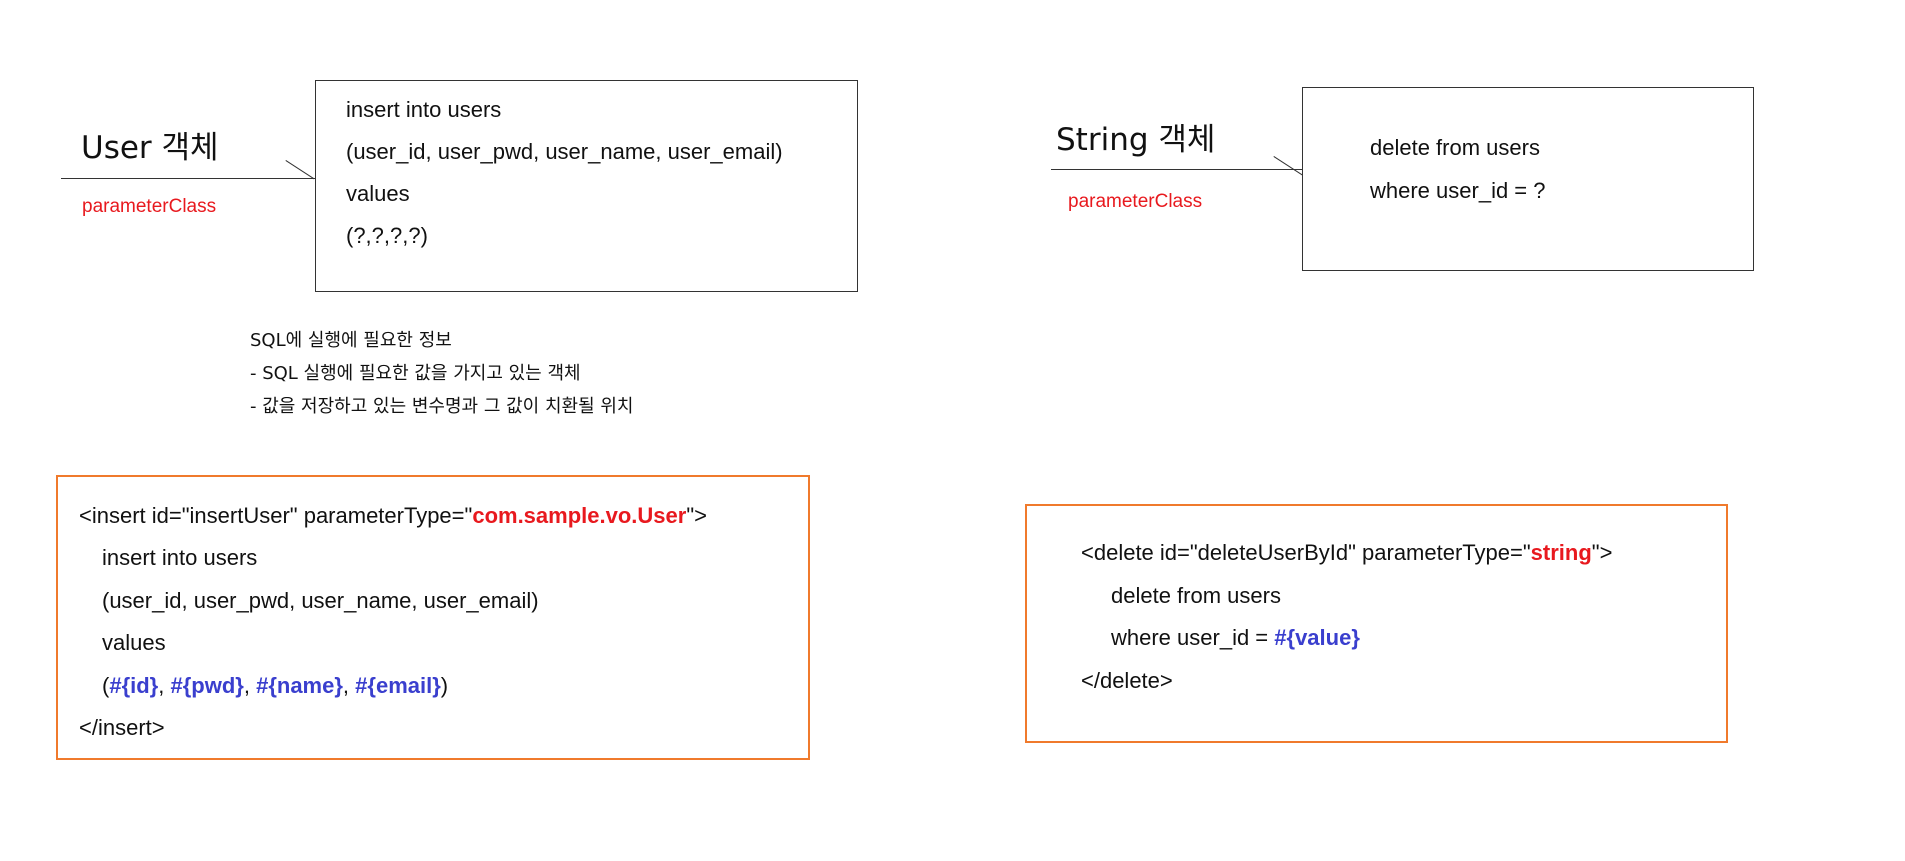 Image resolution: width=1905 pixels, height=861 pixels. I want to click on sql-info-note-2: - SQL 실행에 필요한 값을 가지고 있는 객체, so click(415, 373).